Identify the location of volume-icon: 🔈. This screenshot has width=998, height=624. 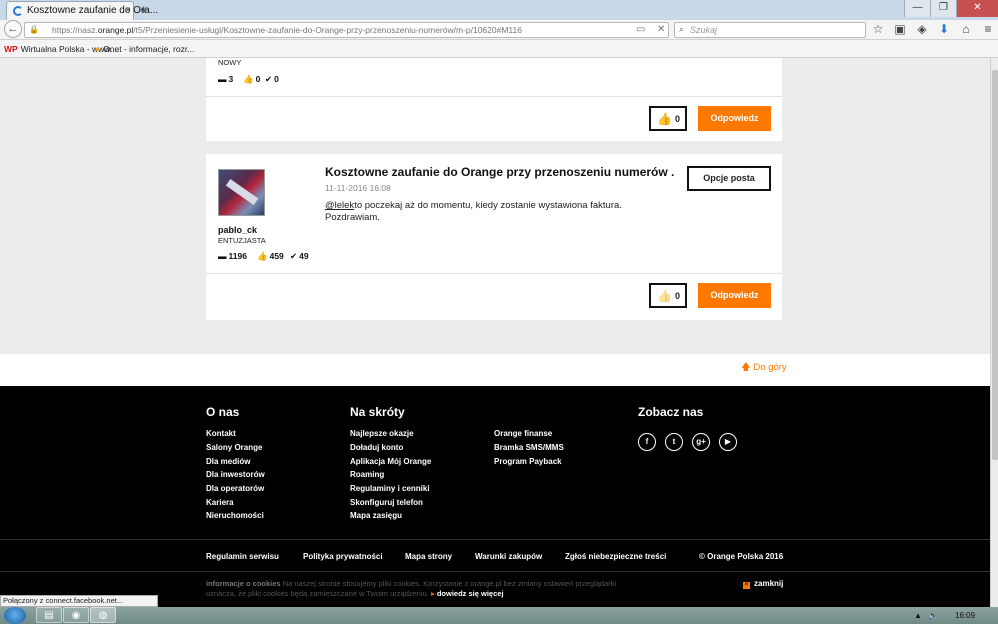
(933, 615).